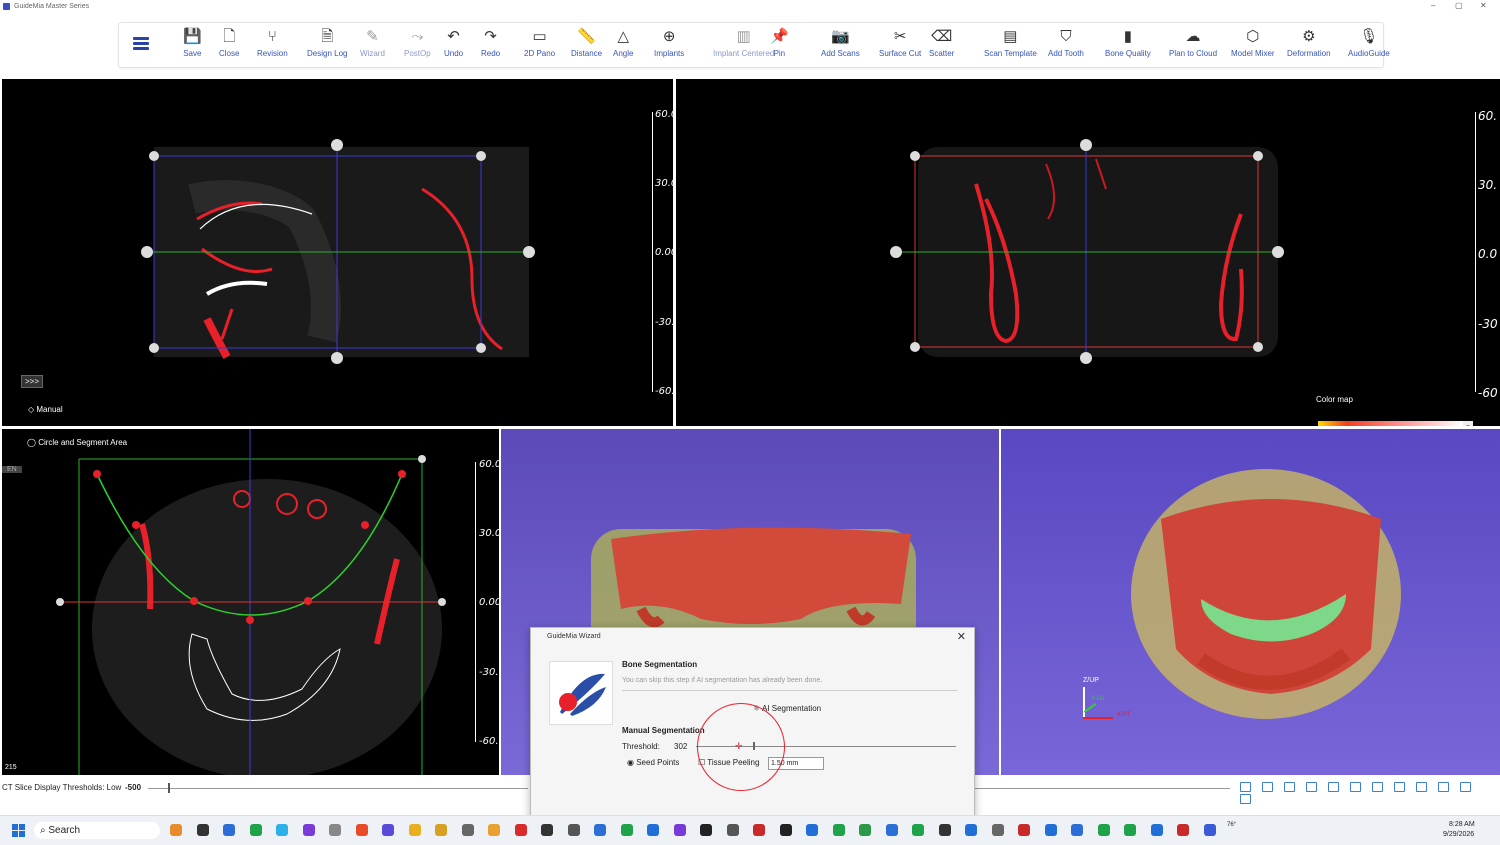 The height and width of the screenshot is (845, 1500). What do you see at coordinates (1369, 42) in the screenshot?
I see `toolbar-button-audioguide: 🎙 AudioGuide` at bounding box center [1369, 42].